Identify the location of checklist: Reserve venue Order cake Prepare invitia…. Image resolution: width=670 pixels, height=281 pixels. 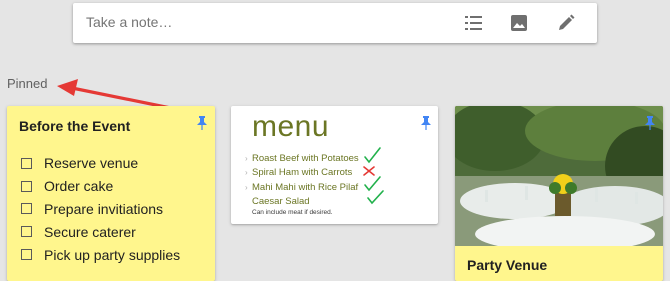
(100, 209).